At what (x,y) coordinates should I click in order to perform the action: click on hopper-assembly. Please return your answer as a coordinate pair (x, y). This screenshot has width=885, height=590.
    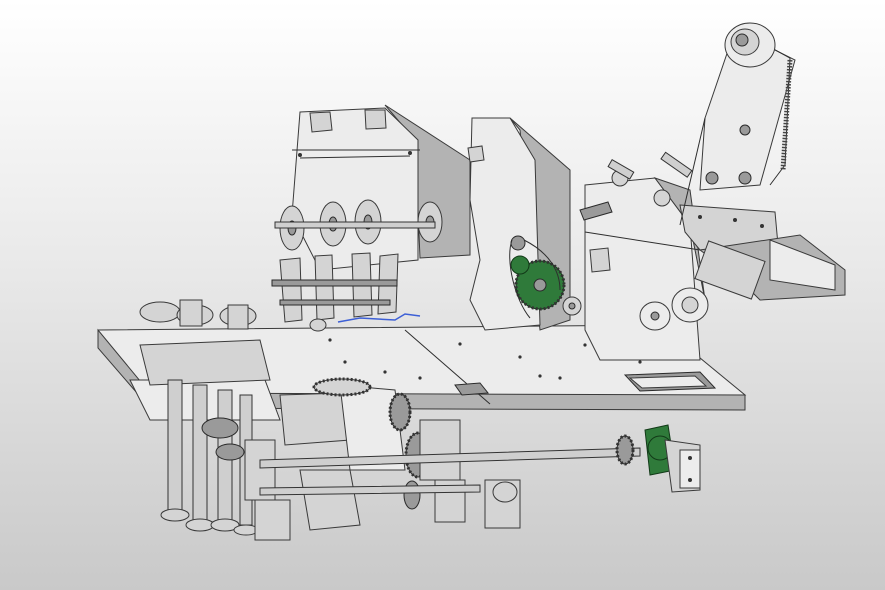
    Looking at the image, I should click on (371, 218).